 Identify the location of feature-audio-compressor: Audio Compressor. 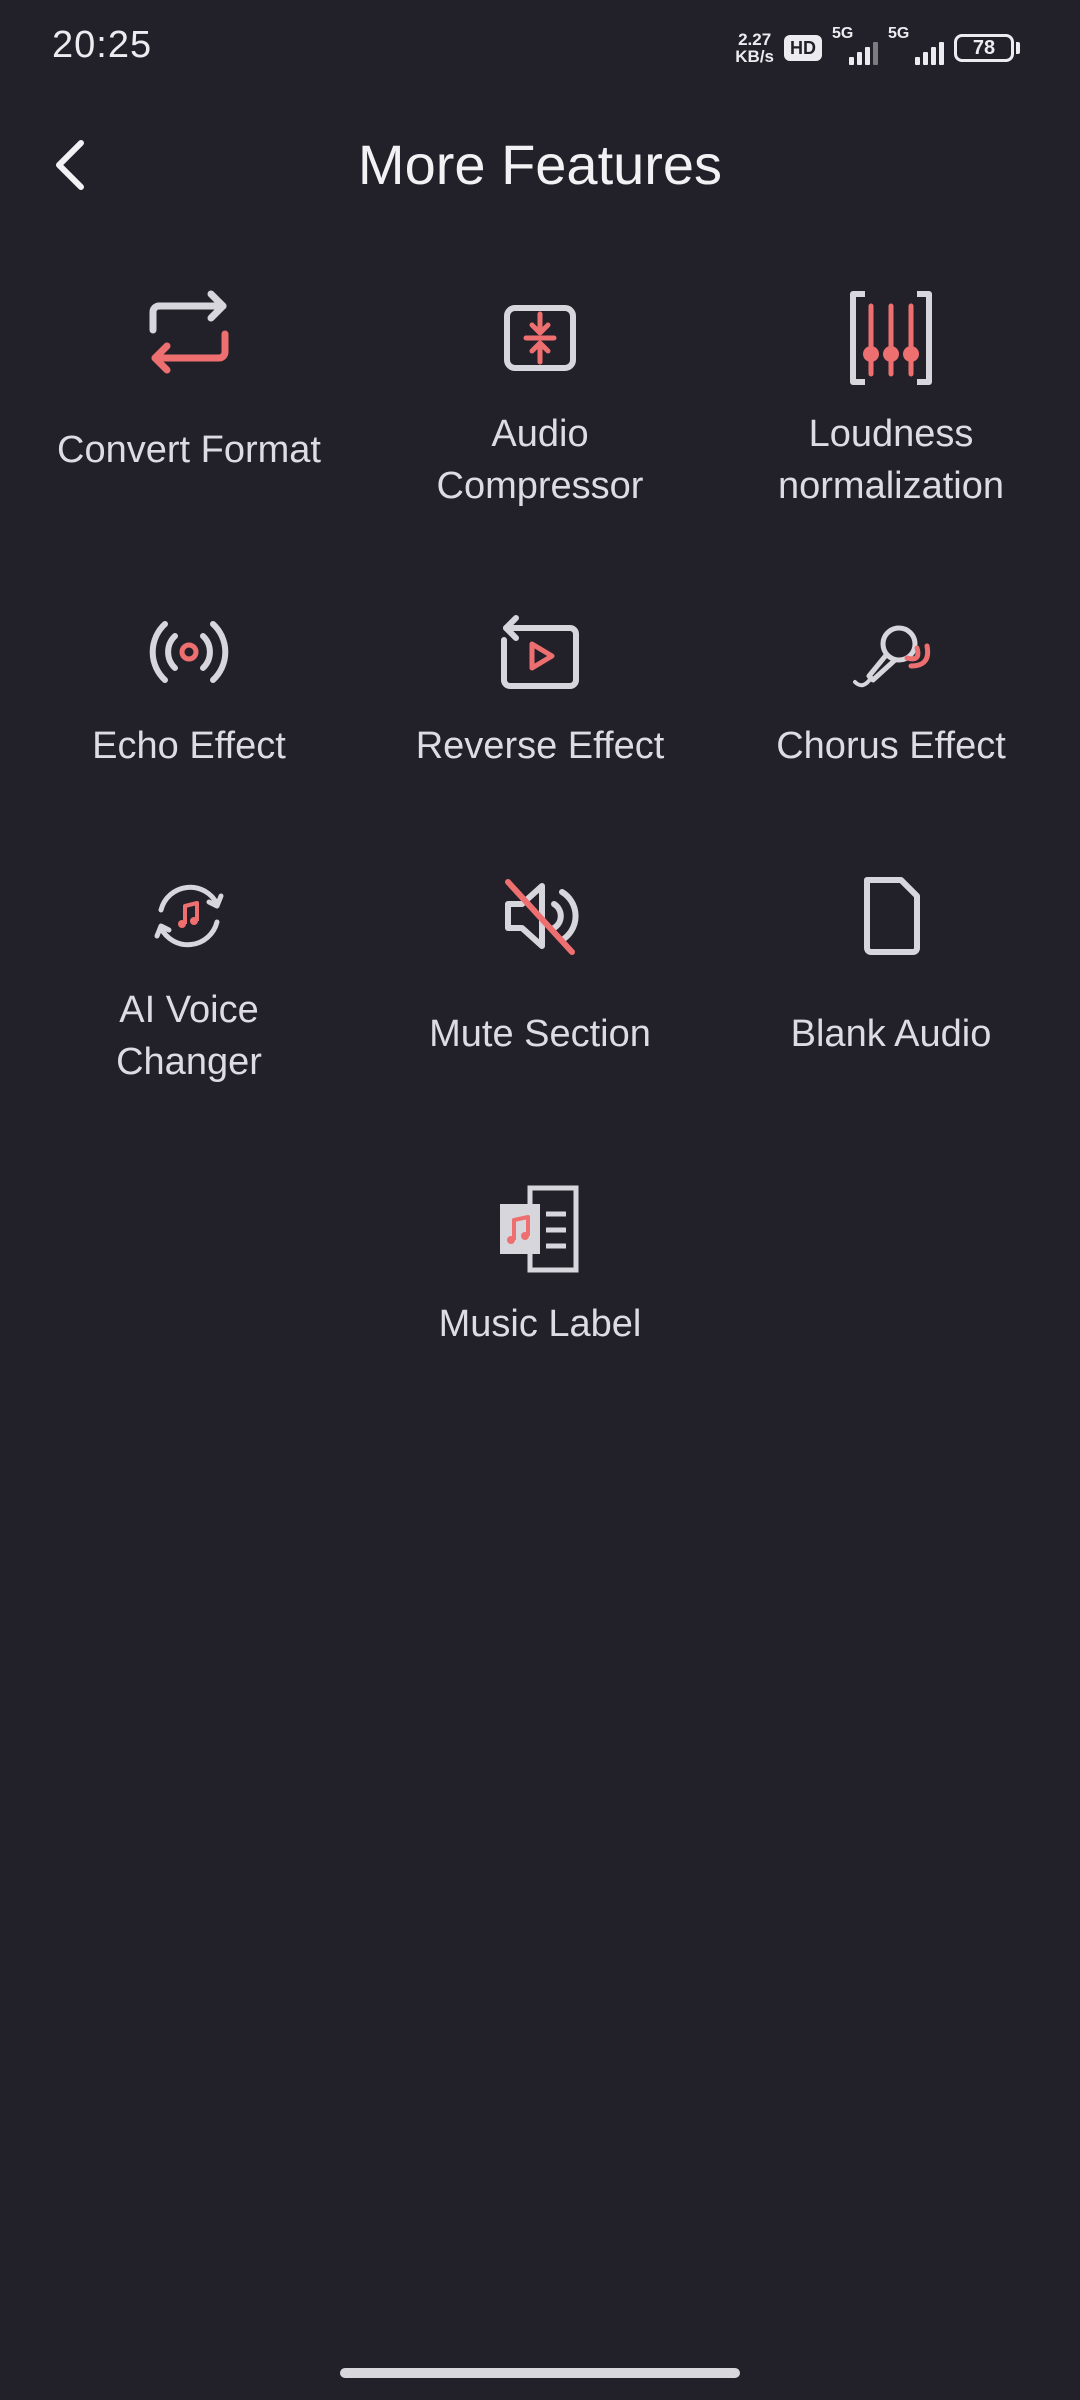
(540, 401).